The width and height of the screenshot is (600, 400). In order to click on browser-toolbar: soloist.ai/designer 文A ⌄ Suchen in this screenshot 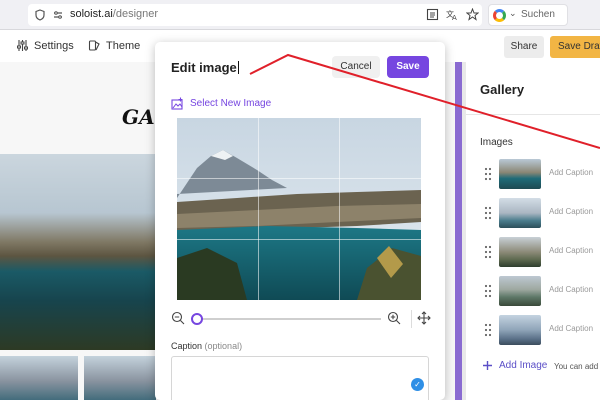, I will do `click(300, 15)`.